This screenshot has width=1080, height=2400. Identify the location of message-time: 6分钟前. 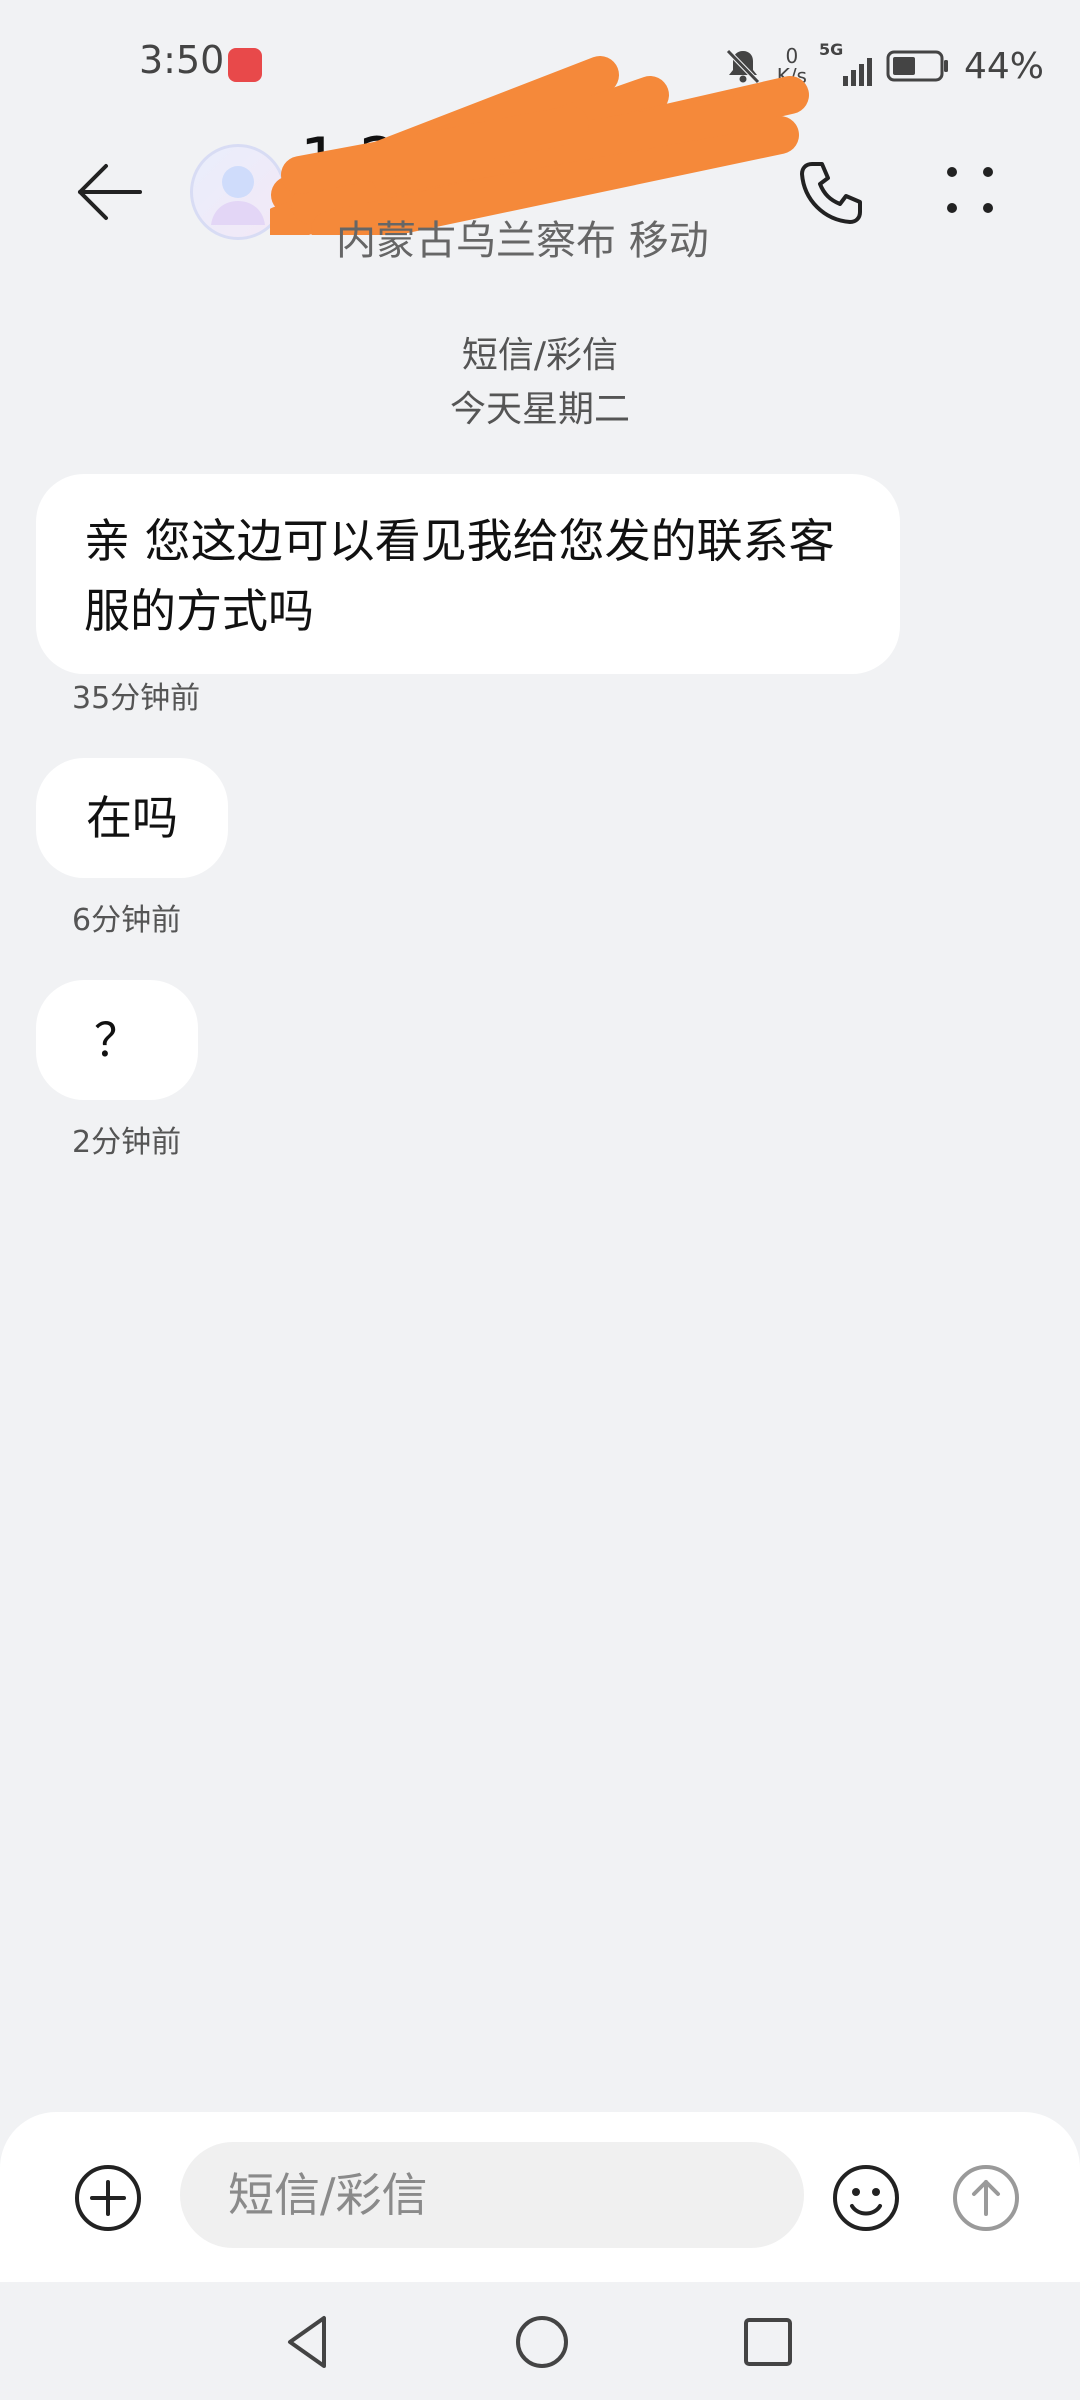
(127, 920).